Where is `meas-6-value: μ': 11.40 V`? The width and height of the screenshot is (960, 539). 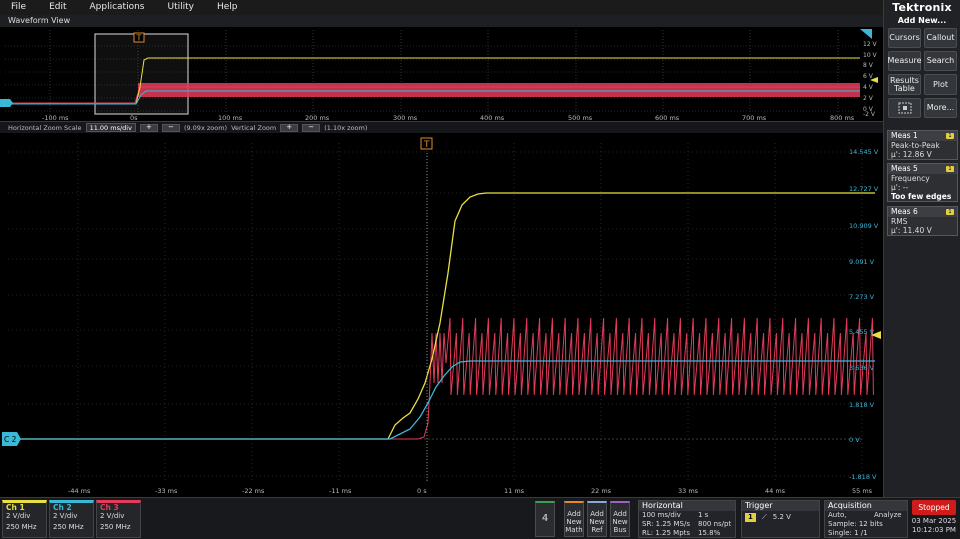
meas-6-value: μ': 11.40 V is located at coordinates (911, 230).